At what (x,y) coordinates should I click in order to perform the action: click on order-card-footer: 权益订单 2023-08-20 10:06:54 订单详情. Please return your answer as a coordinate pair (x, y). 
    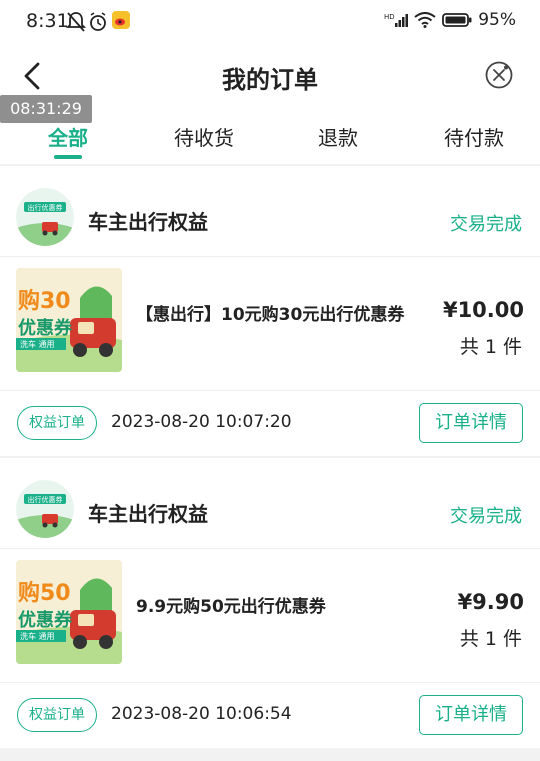
    Looking at the image, I should click on (270, 715).